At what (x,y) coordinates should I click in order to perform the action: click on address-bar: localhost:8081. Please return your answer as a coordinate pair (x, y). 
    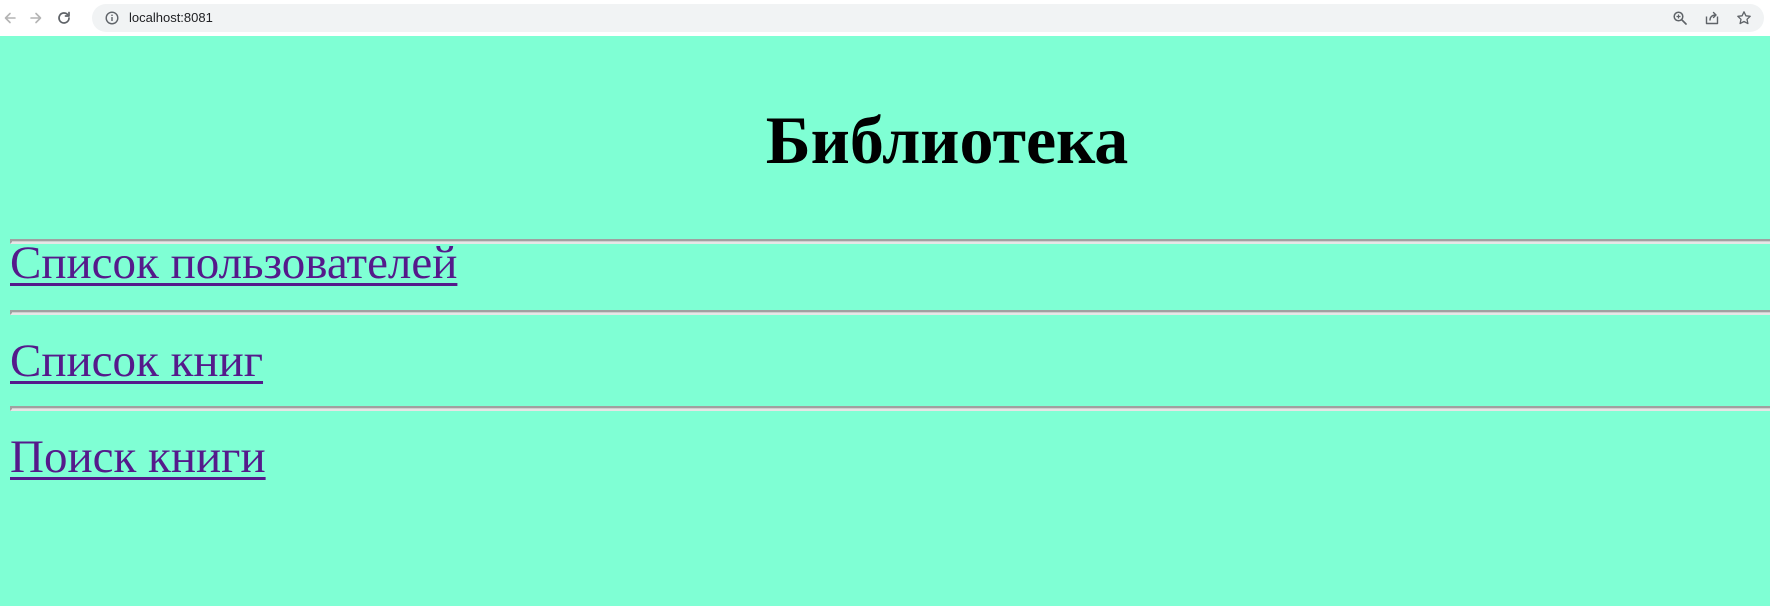
    Looking at the image, I should click on (928, 18).